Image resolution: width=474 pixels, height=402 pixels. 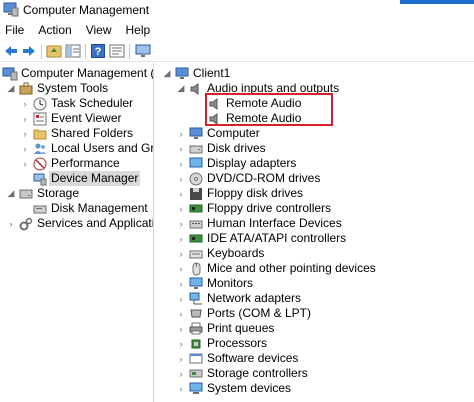 I want to click on tree-item-label: Floppy drive controllers, so click(x=269, y=208).